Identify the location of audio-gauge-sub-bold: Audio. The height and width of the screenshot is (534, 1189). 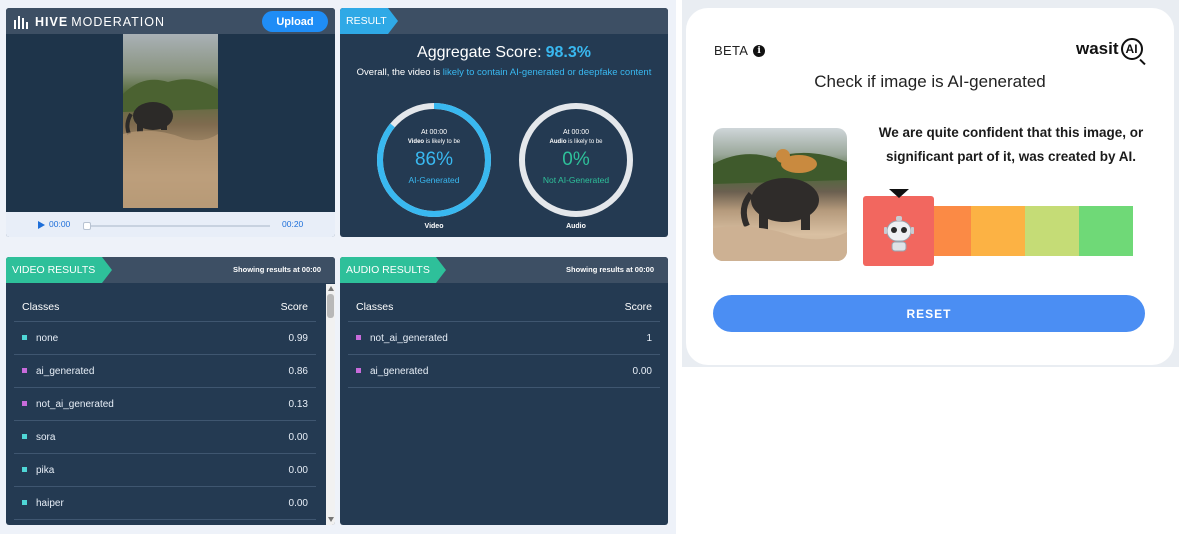
(558, 142).